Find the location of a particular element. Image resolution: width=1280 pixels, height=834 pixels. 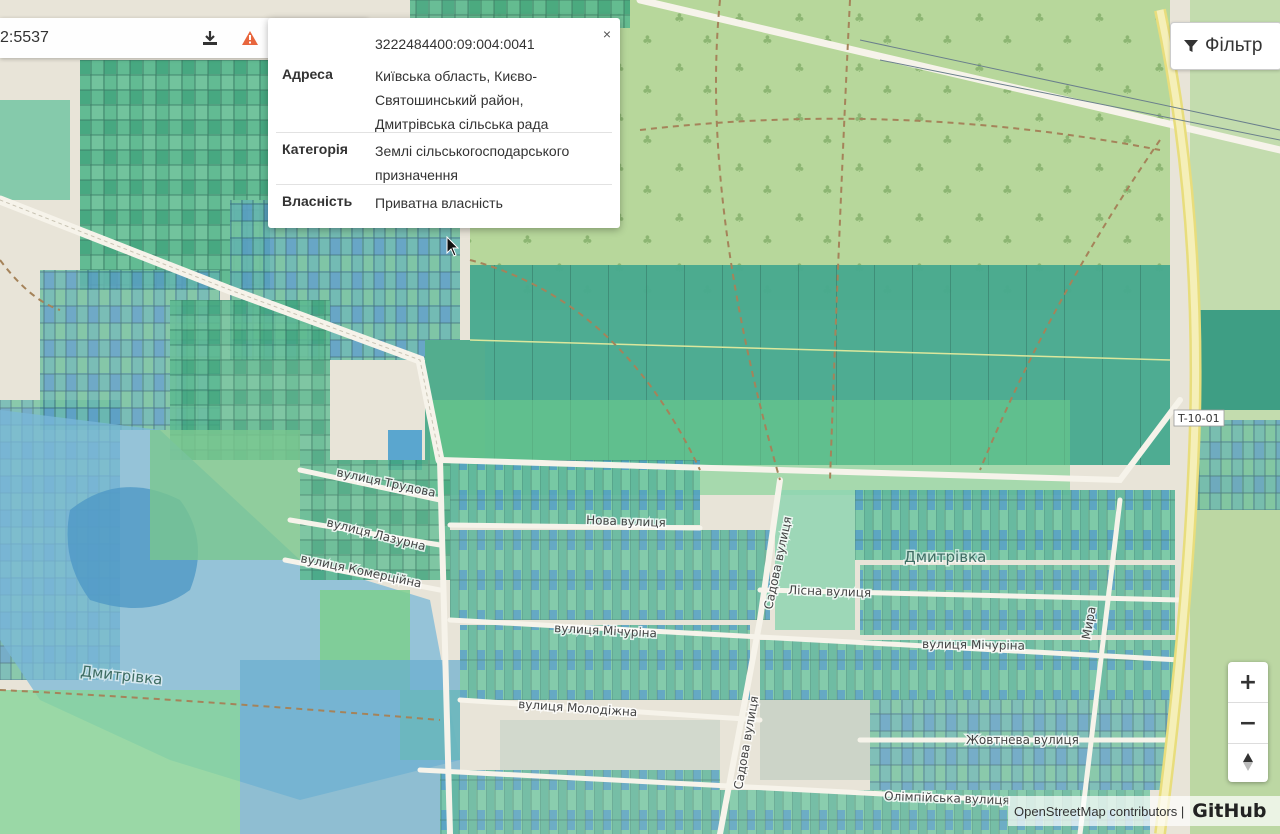

map-attribution: OpenStreetMap contributors | GitHub is located at coordinates (1144, 811).